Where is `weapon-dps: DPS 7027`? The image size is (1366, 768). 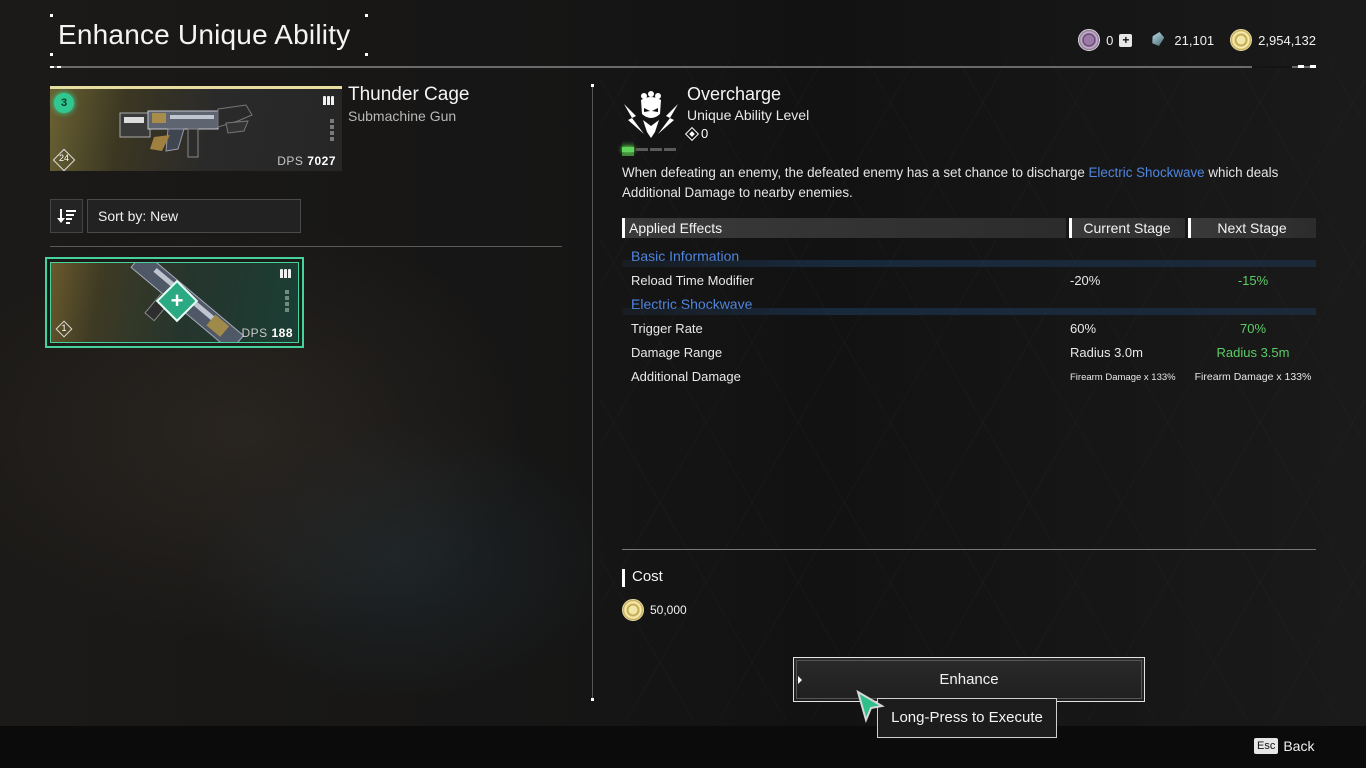
weapon-dps: DPS 7027 is located at coordinates (306, 161).